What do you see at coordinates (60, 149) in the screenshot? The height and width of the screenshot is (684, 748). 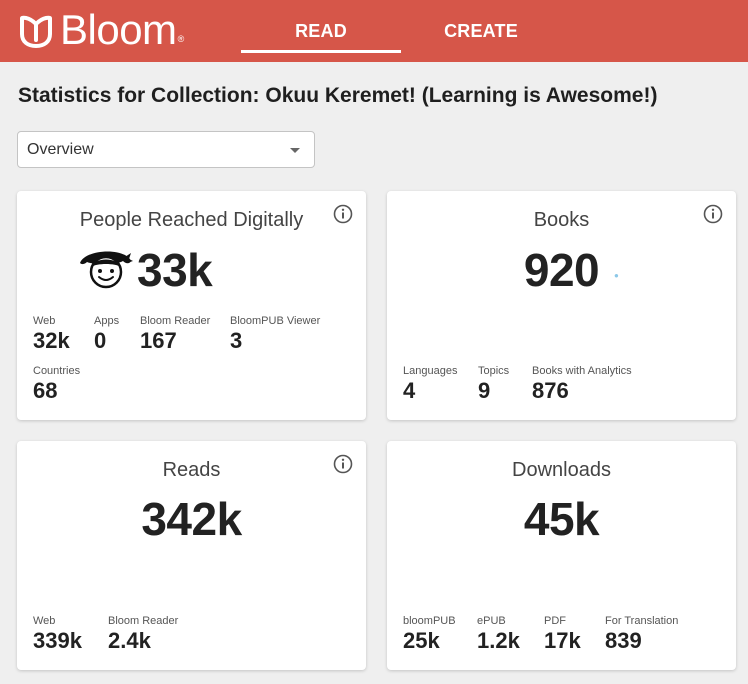 I see `view-select-value: Overview` at bounding box center [60, 149].